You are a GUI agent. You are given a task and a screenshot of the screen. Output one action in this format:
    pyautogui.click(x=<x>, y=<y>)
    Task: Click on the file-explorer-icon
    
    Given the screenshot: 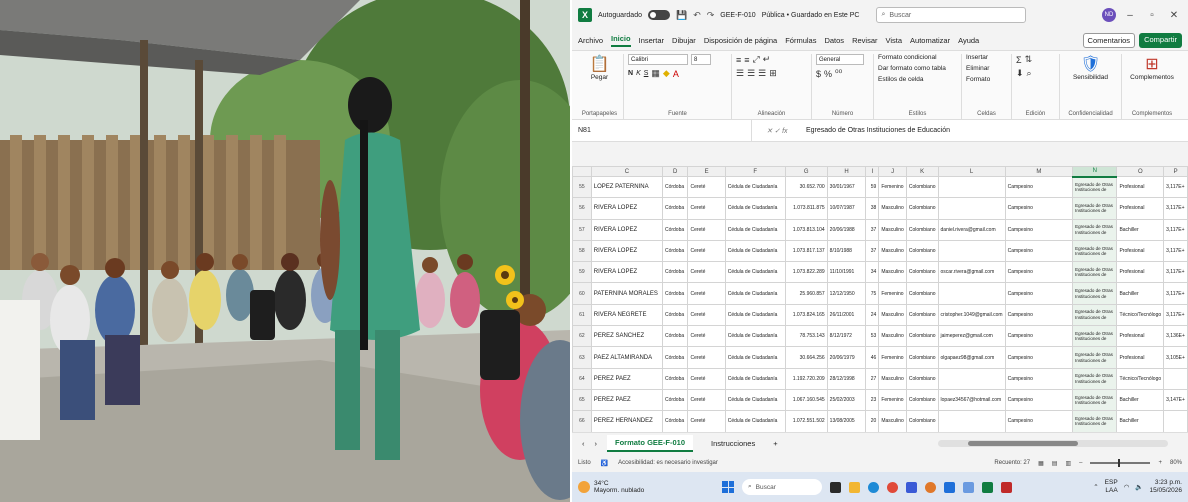 What is the action you would take?
    pyautogui.click(x=854, y=487)
    